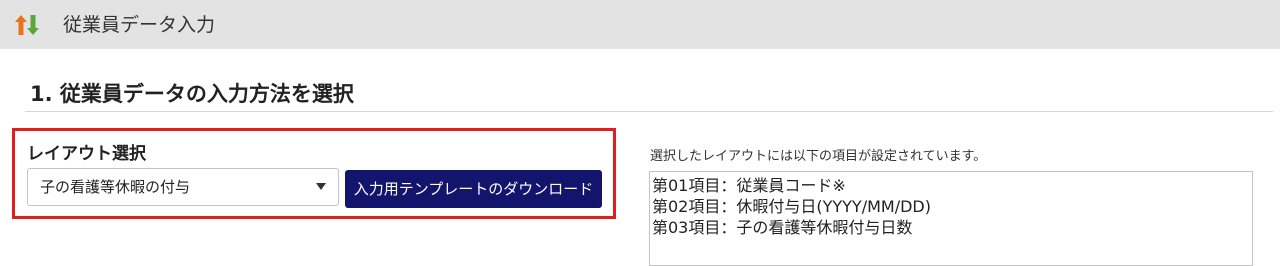 This screenshot has height=266, width=1280. I want to click on field-item: 第02項目：休暇付与日(YYYY/MM/DD), so click(791, 206).